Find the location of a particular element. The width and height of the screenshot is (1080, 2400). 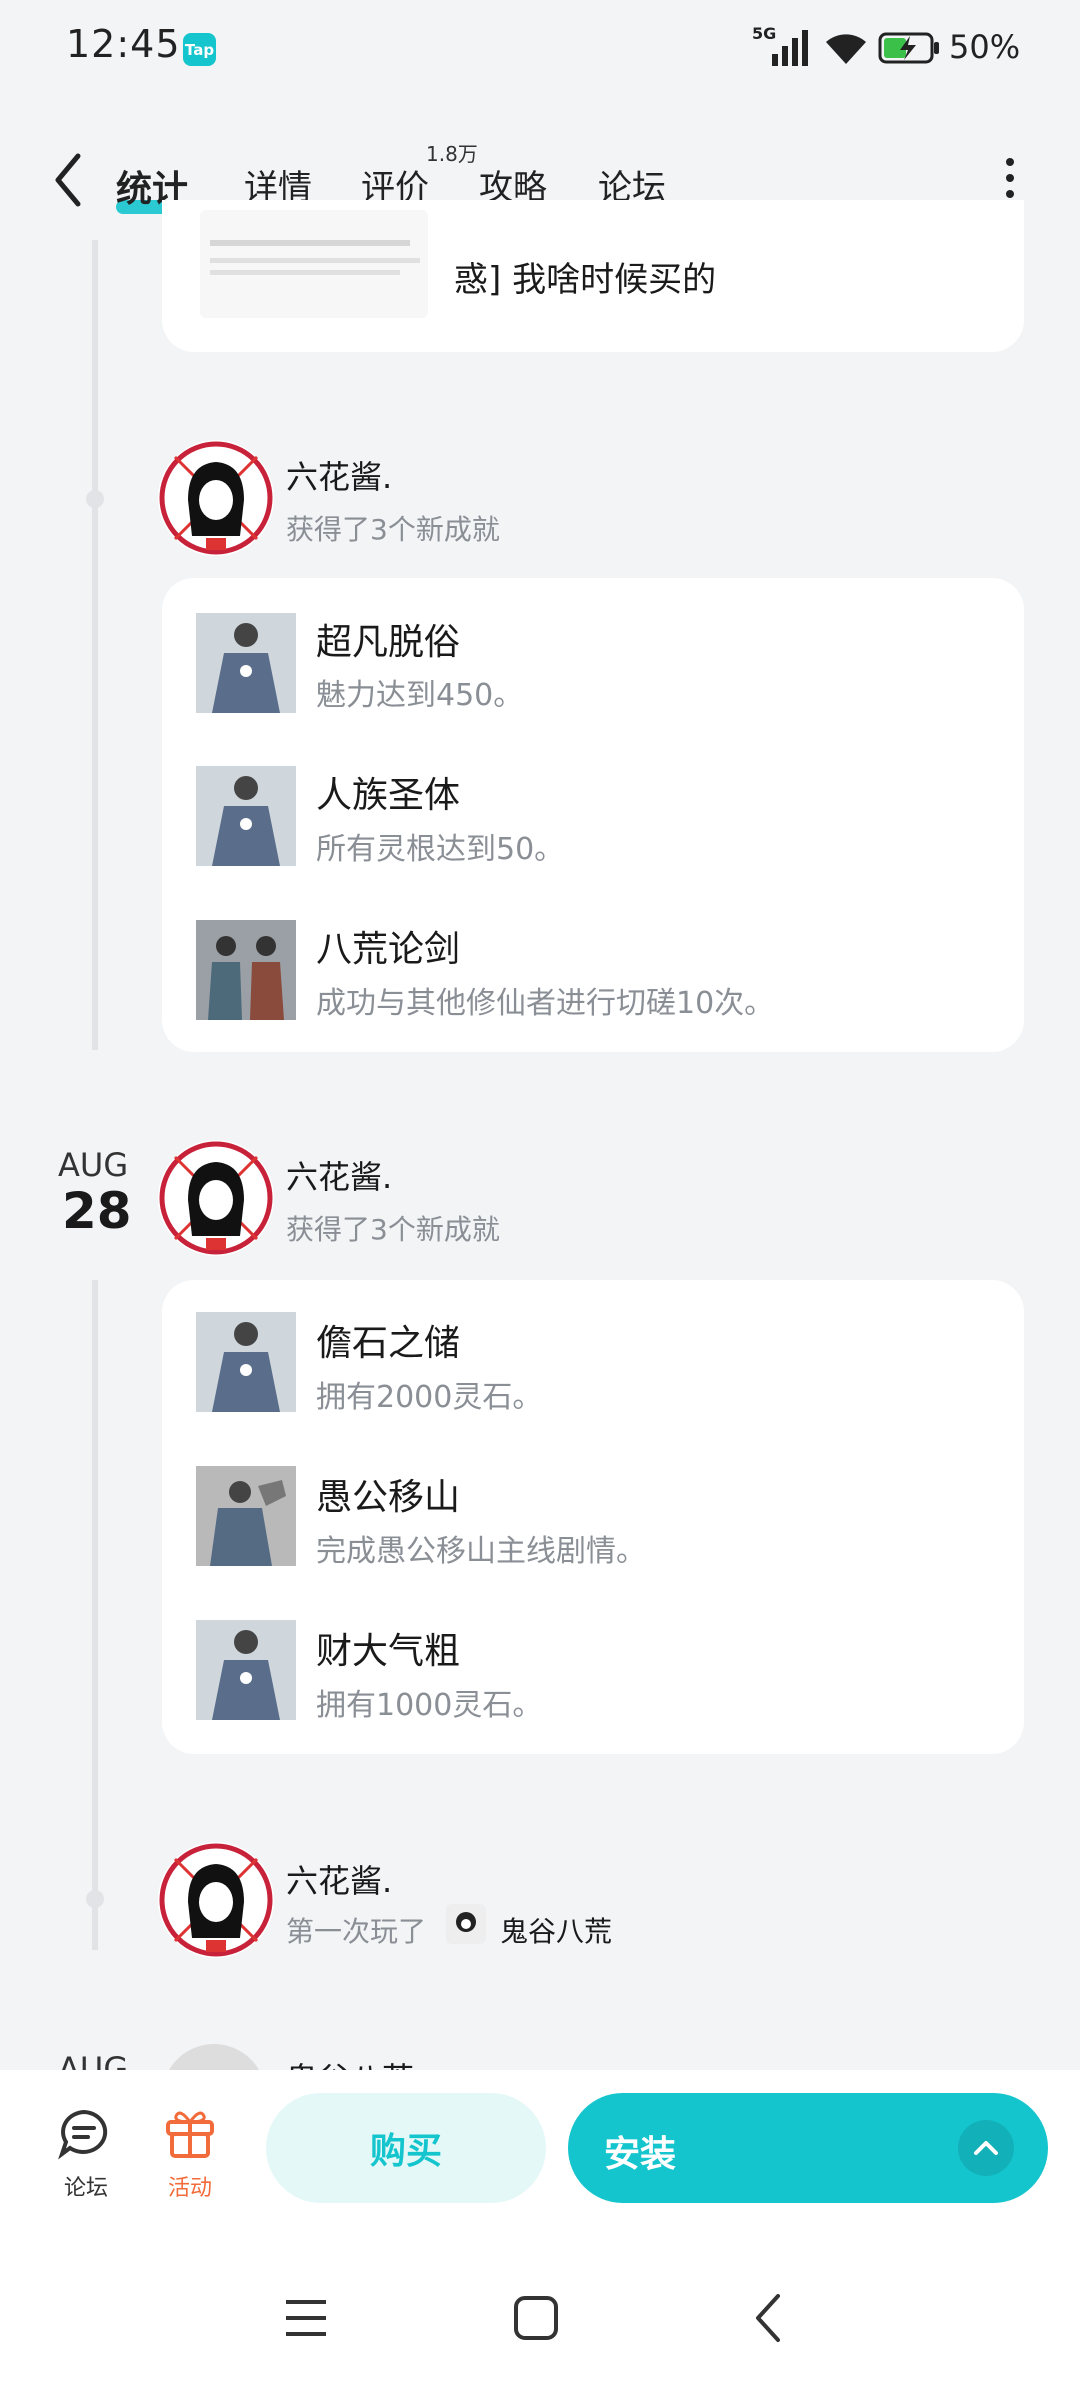

expand-options-button is located at coordinates (986, 2148).